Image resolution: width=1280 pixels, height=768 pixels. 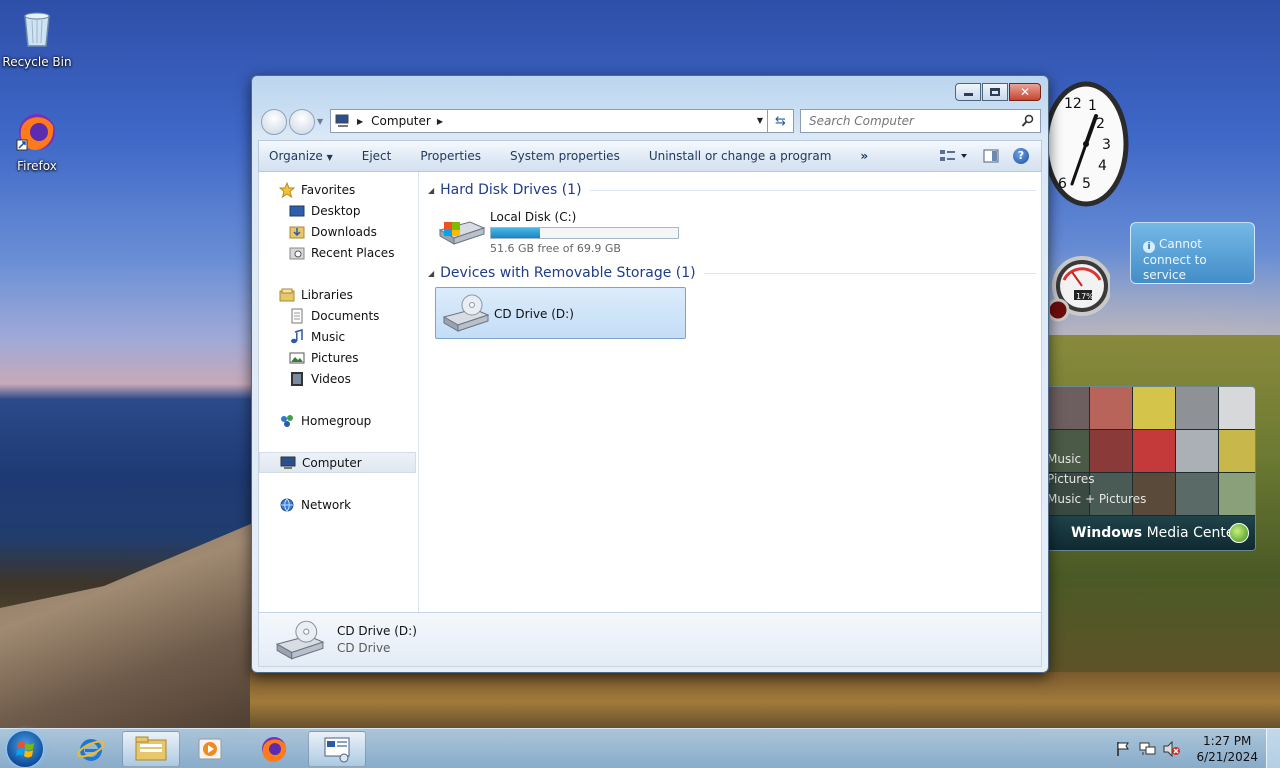 I want to click on group-header-hard-disks: ◢ Hard Disk Drives (1), so click(x=732, y=190).